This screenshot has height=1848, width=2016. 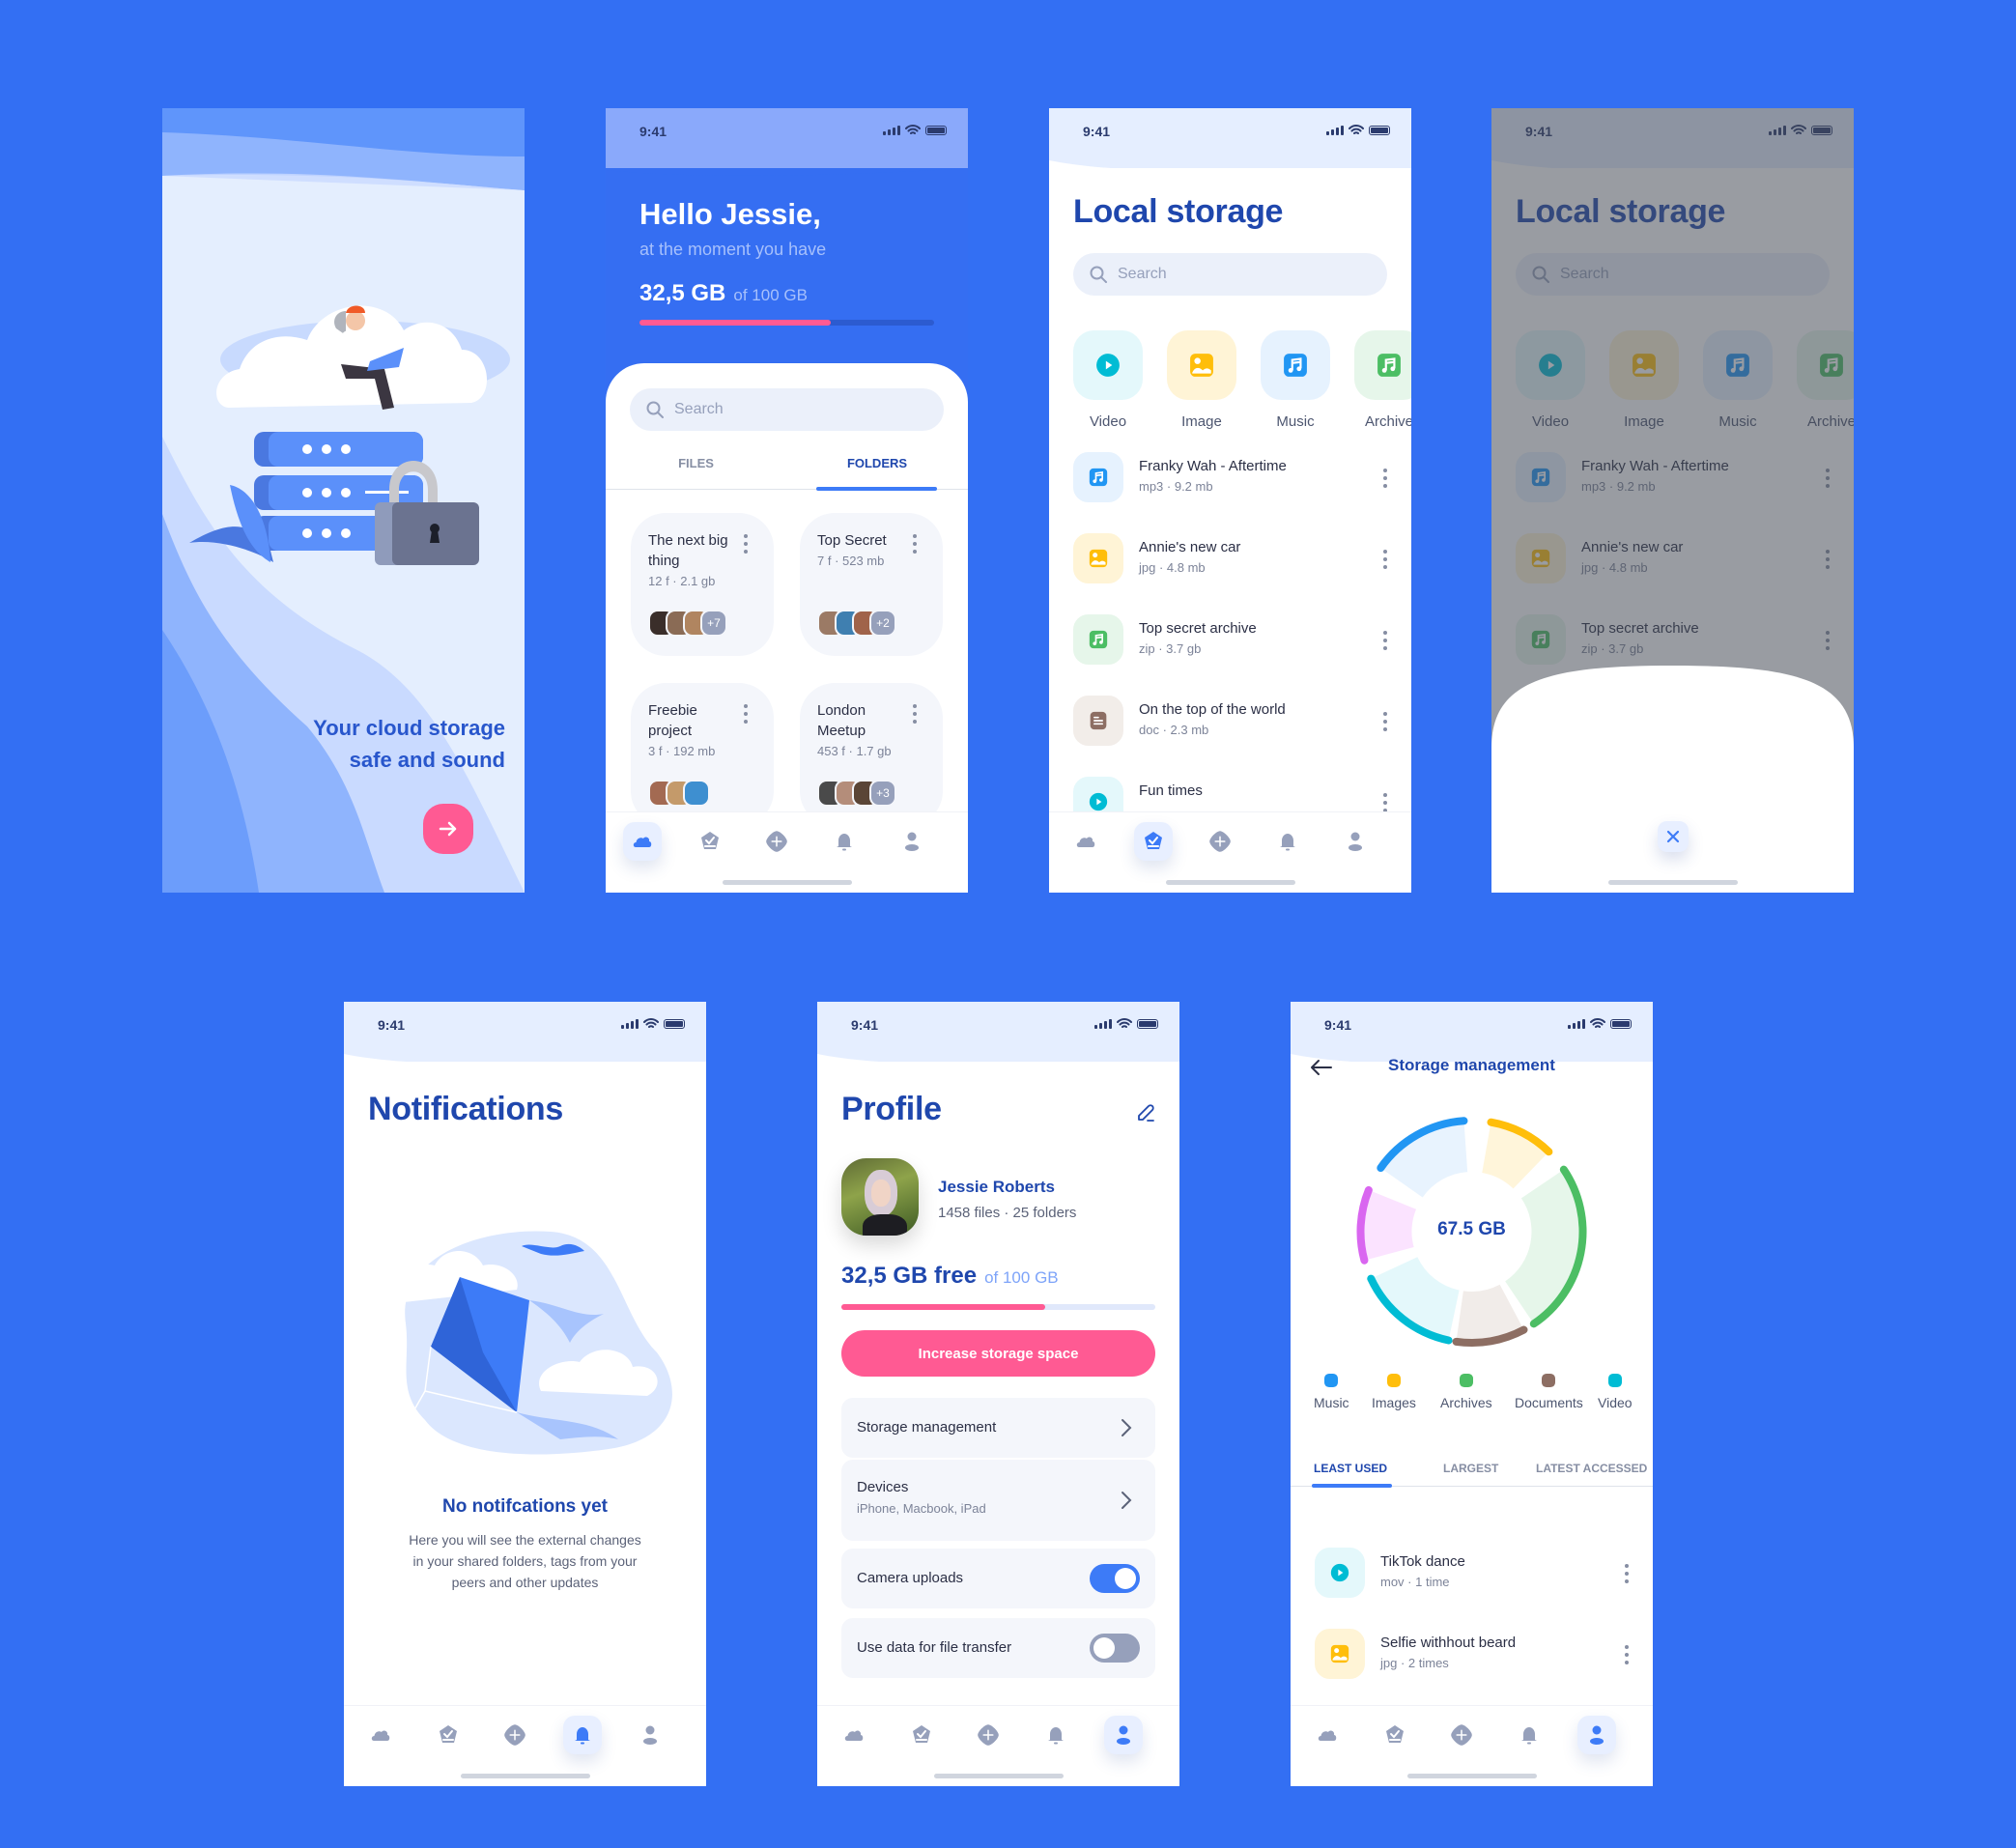 What do you see at coordinates (1232, 477) in the screenshot?
I see `file-row: Franky Wah - Aftertime mp3 · 9.2 mb` at bounding box center [1232, 477].